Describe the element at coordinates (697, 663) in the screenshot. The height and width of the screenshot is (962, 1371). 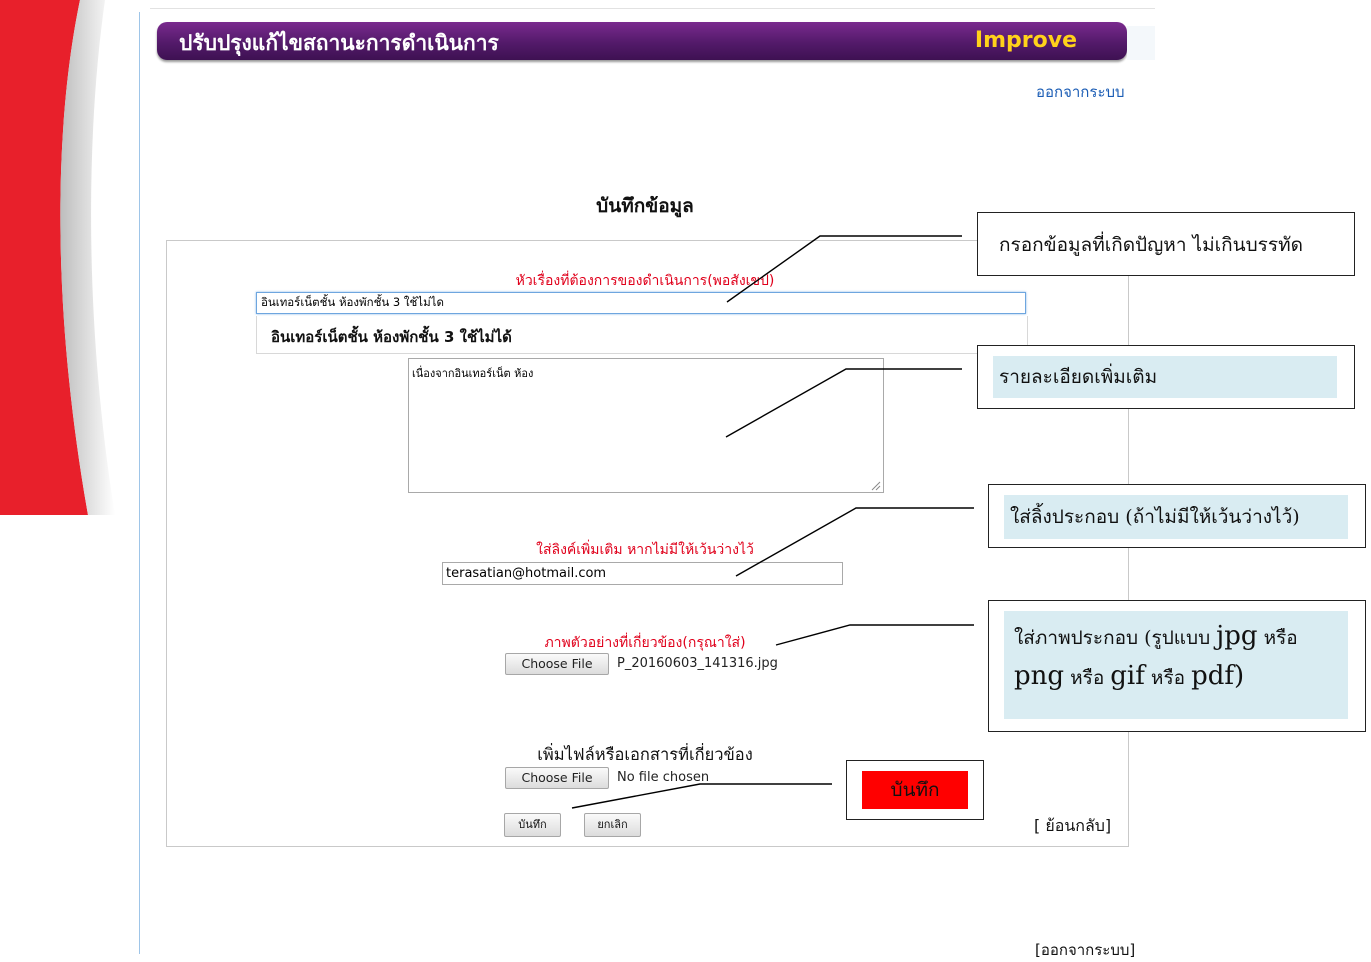
I see `image-file-name: P_20160603_141316.jpg` at that location.